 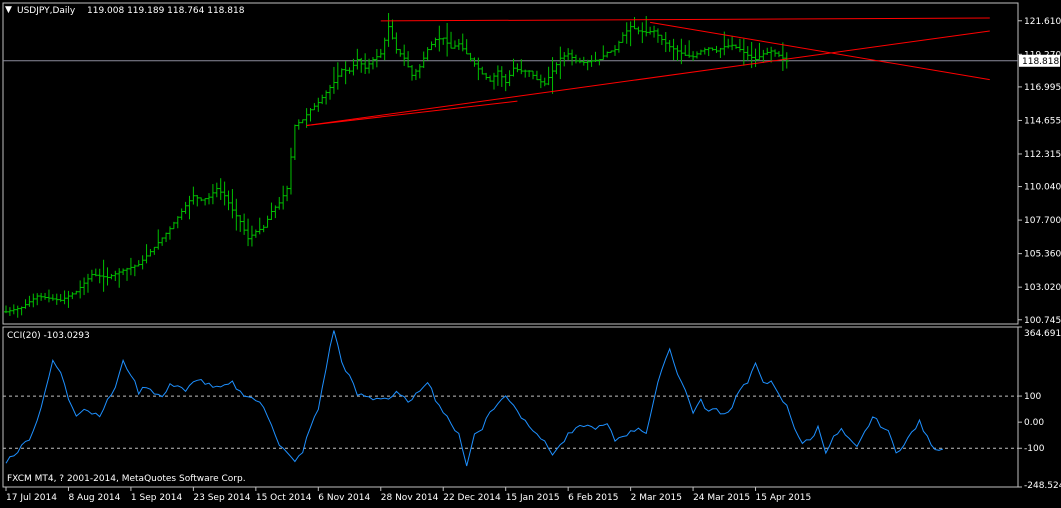 What do you see at coordinates (1042, 321) in the screenshot?
I see `price-tick-label: 100.745` at bounding box center [1042, 321].